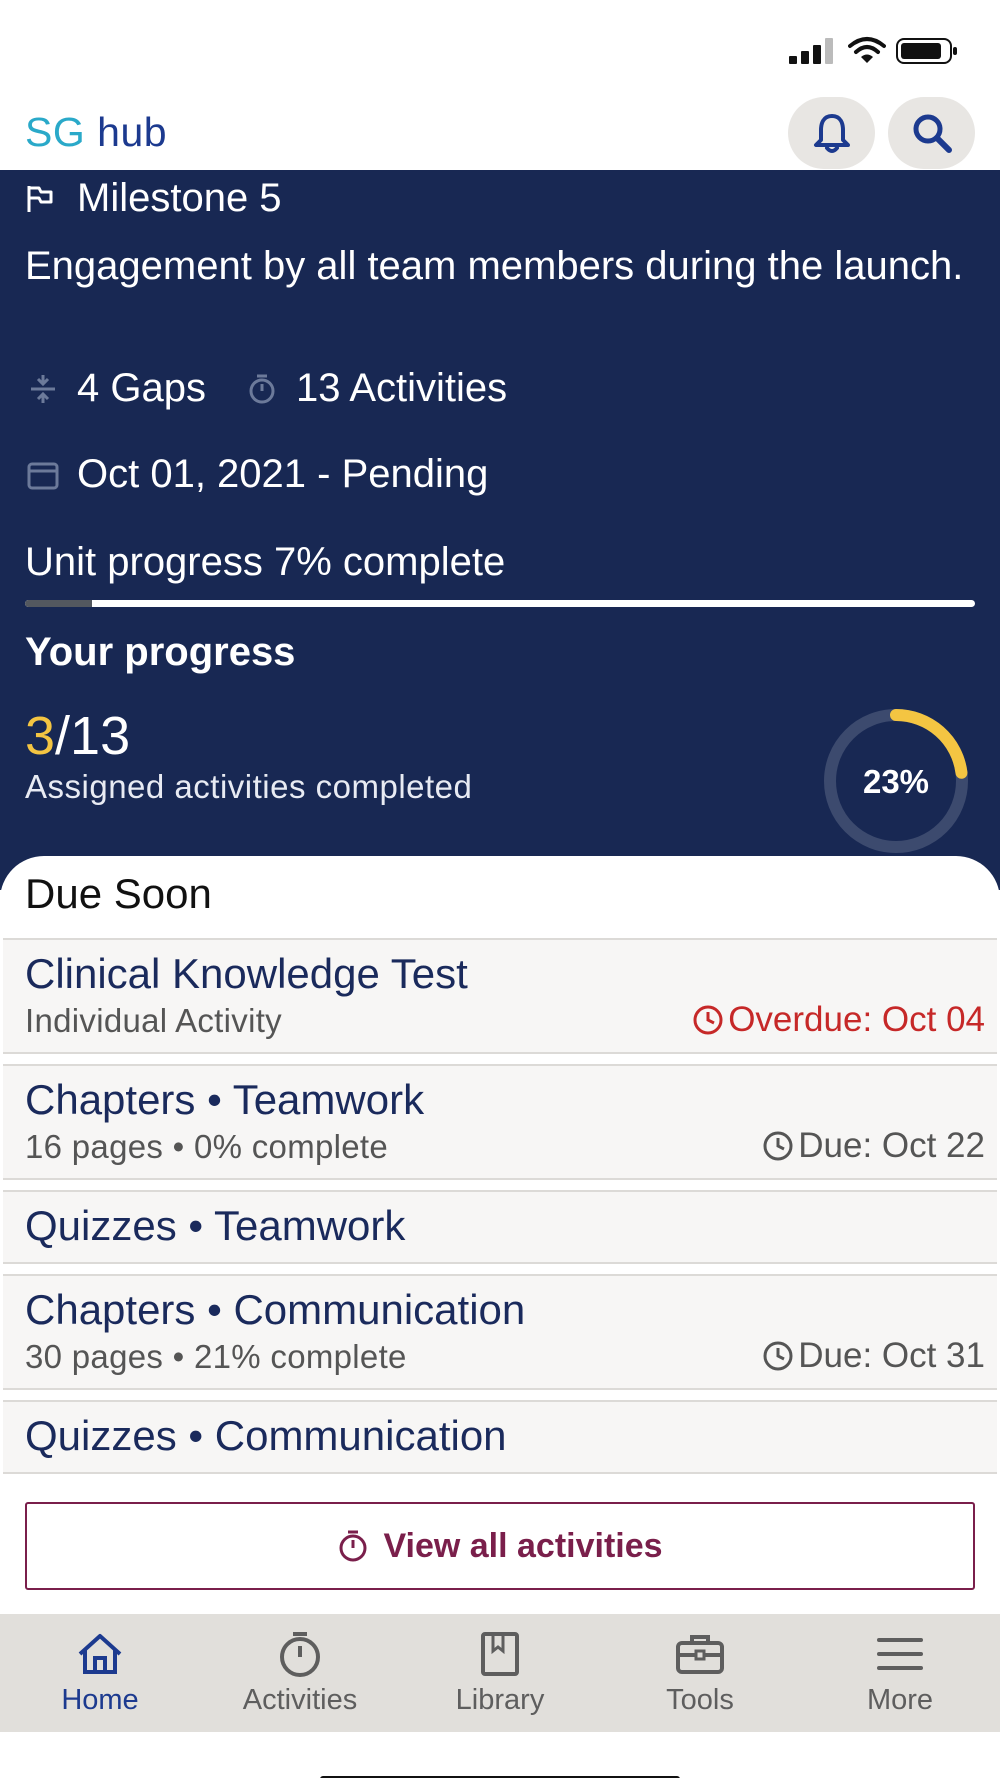 This screenshot has width=1000, height=1778. What do you see at coordinates (55, 132) in the screenshot?
I see `brand-sg: SG` at bounding box center [55, 132].